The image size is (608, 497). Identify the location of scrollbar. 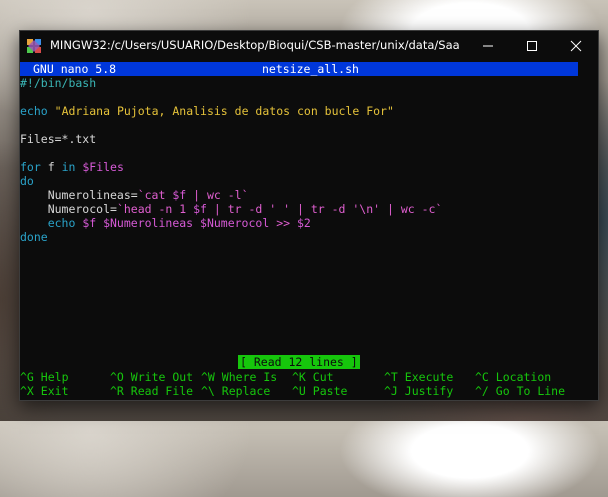
(589, 230).